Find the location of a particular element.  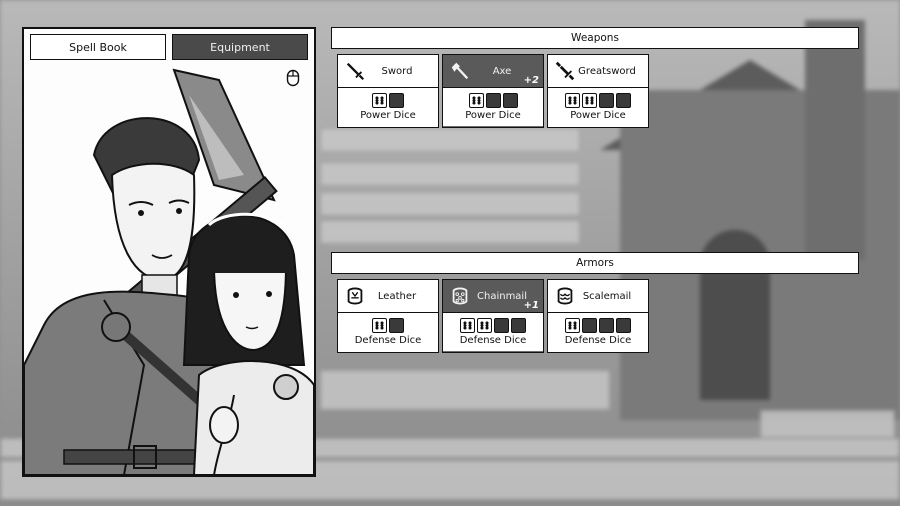

weapons-title: Weapons is located at coordinates (595, 38).